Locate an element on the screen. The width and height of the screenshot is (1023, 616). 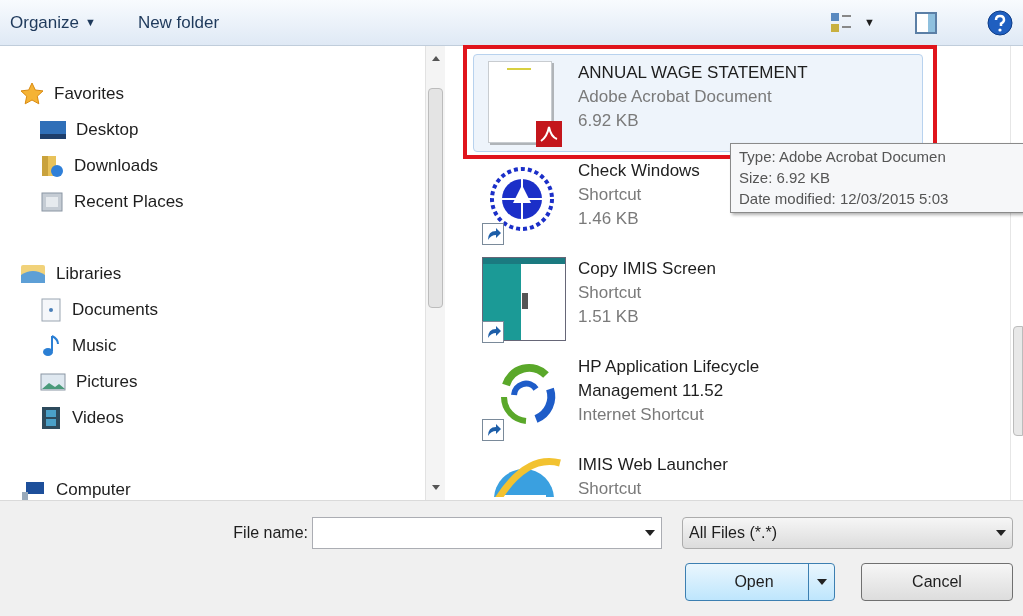
file-name: Copy IMIS Screen is located at coordinates (647, 269).